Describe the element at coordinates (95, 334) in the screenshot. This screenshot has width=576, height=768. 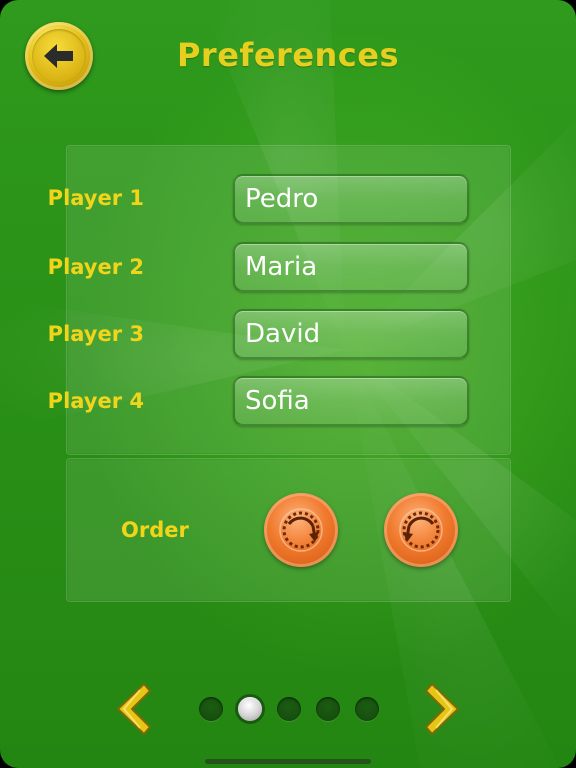
I see `player-3-label: Player 3` at that location.